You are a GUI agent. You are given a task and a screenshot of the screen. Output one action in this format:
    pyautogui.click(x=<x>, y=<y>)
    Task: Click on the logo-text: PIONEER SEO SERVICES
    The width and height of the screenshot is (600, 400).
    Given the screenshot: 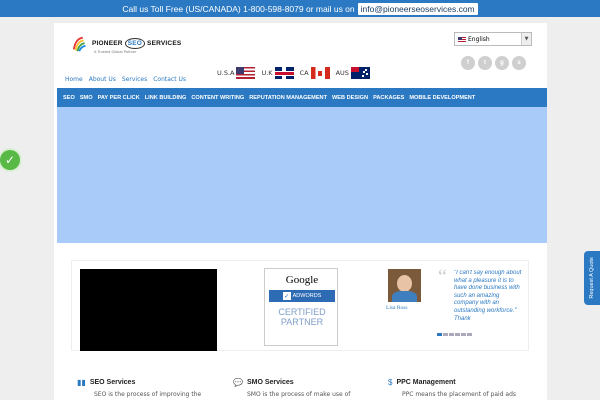 What is the action you would take?
    pyautogui.click(x=136, y=43)
    